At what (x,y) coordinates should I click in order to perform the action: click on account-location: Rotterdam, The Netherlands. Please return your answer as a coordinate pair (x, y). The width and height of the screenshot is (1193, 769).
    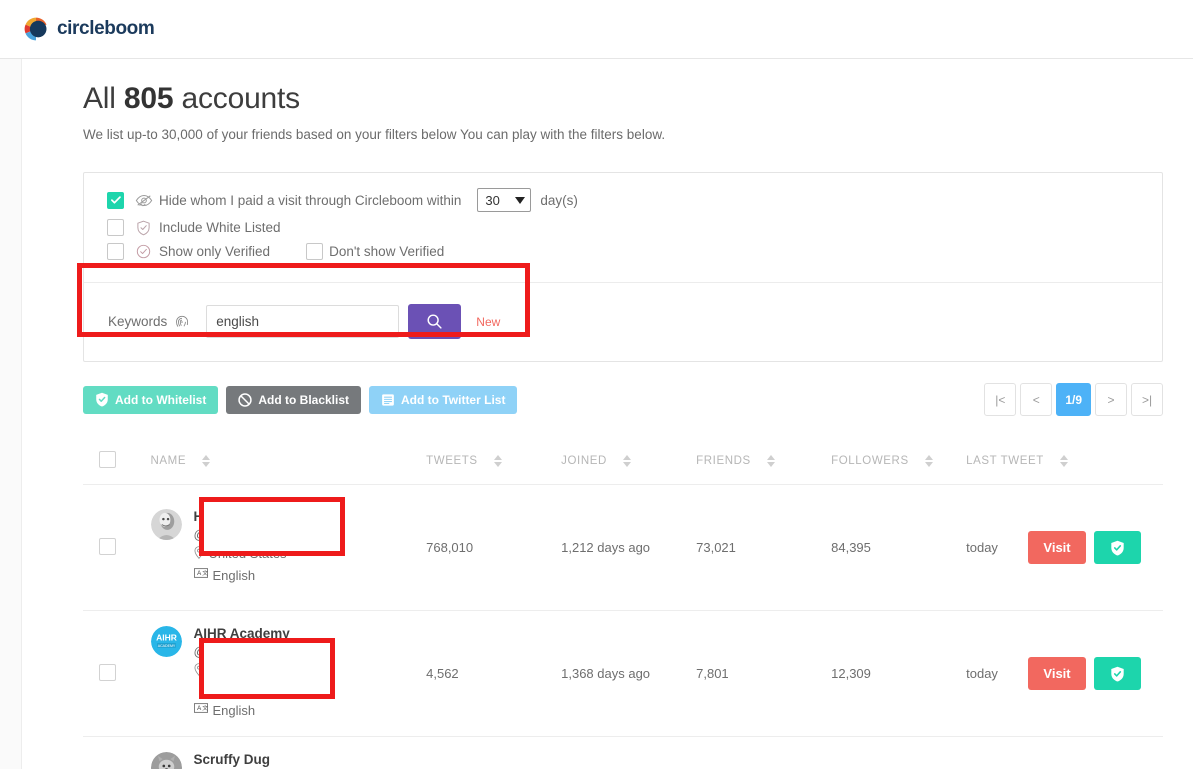
    Looking at the image, I should click on (269, 681).